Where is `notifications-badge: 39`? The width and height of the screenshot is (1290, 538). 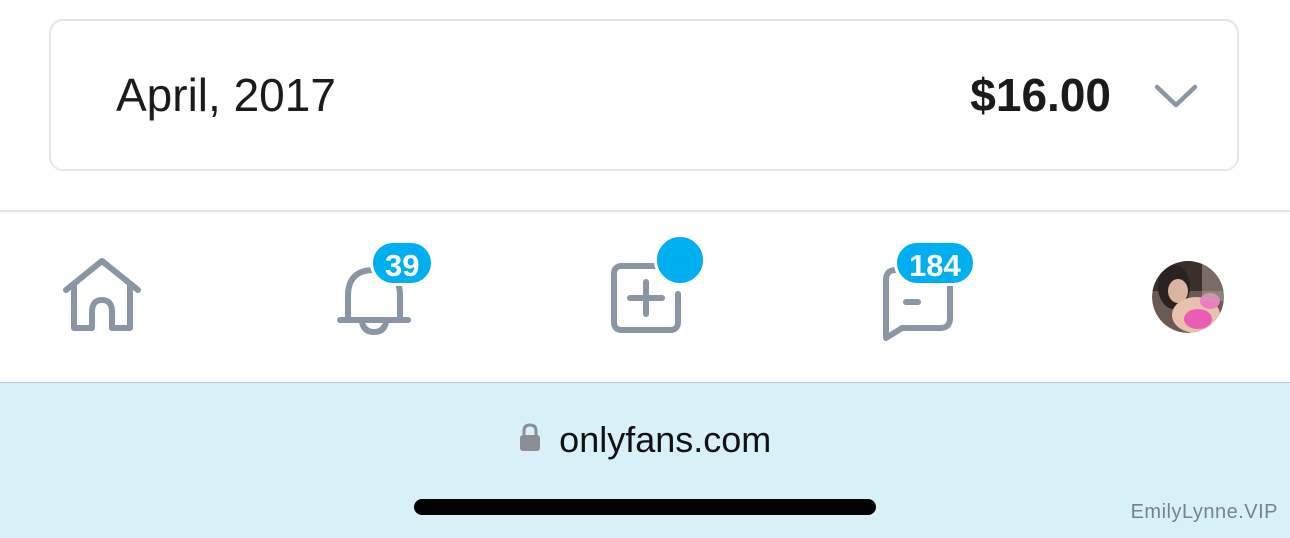 notifications-badge: 39 is located at coordinates (402, 263).